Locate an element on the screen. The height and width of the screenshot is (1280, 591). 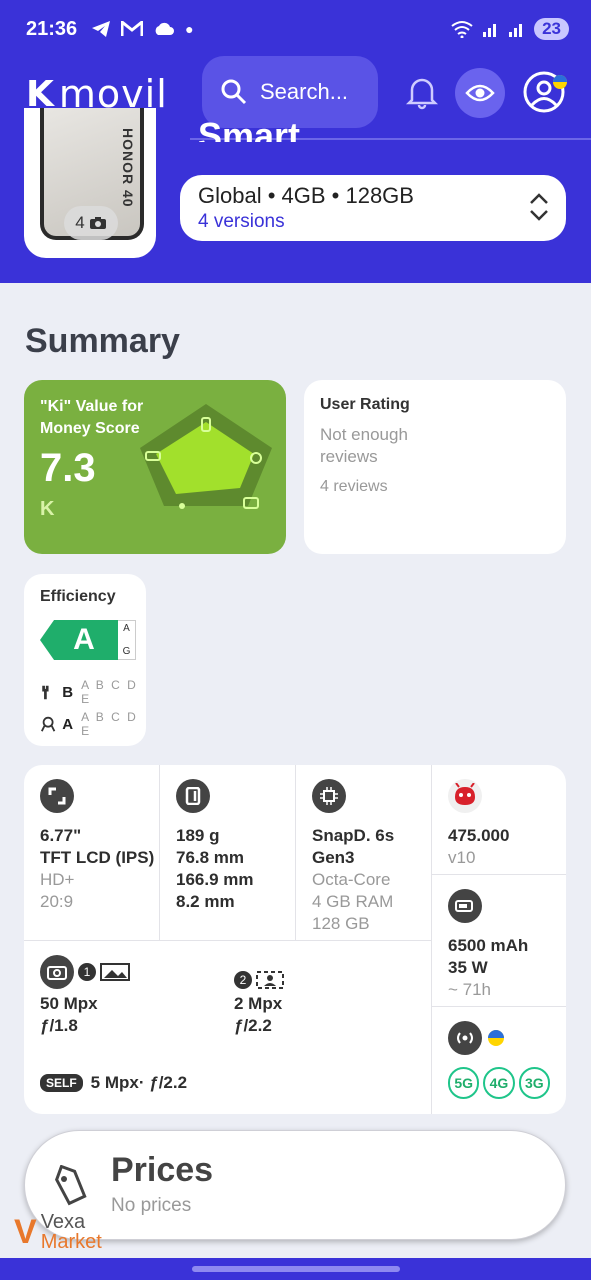
camera-icon is located at coordinates (97, 223).